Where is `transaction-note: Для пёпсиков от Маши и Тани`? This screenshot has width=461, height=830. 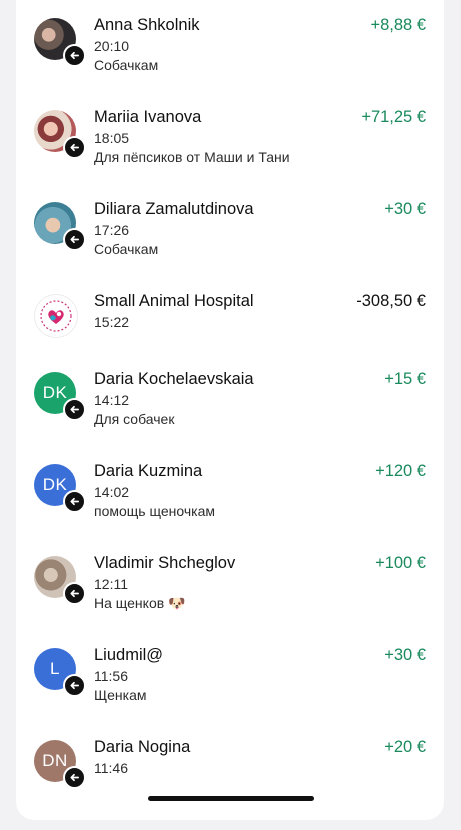
transaction-note: Для пёпсиков от Маши и Тани is located at coordinates (192, 157).